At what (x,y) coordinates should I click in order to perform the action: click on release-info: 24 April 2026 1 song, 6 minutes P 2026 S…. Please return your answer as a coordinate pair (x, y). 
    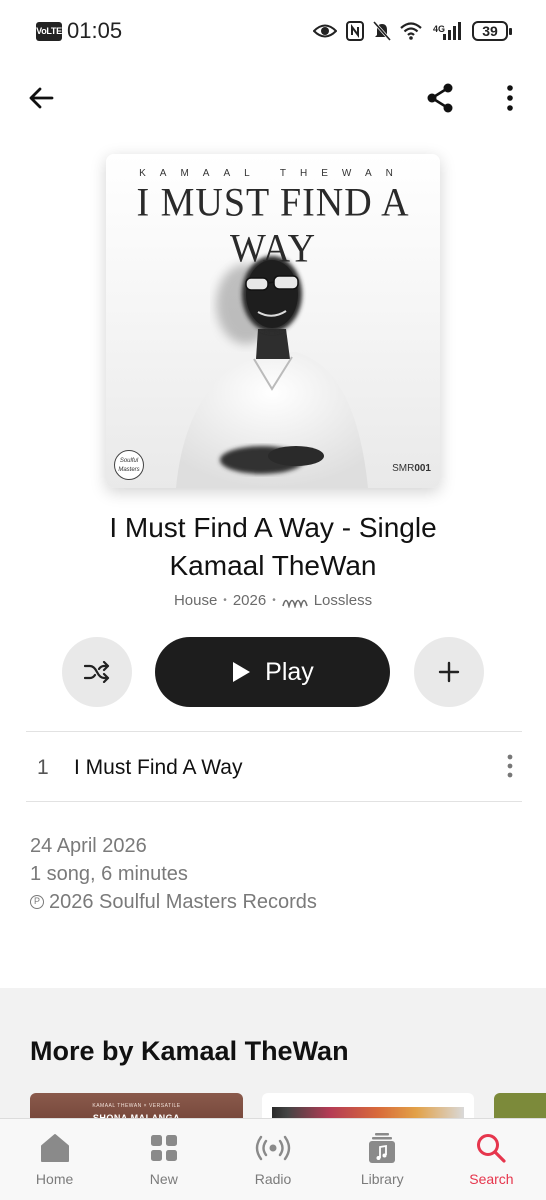
    Looking at the image, I should click on (173, 874).